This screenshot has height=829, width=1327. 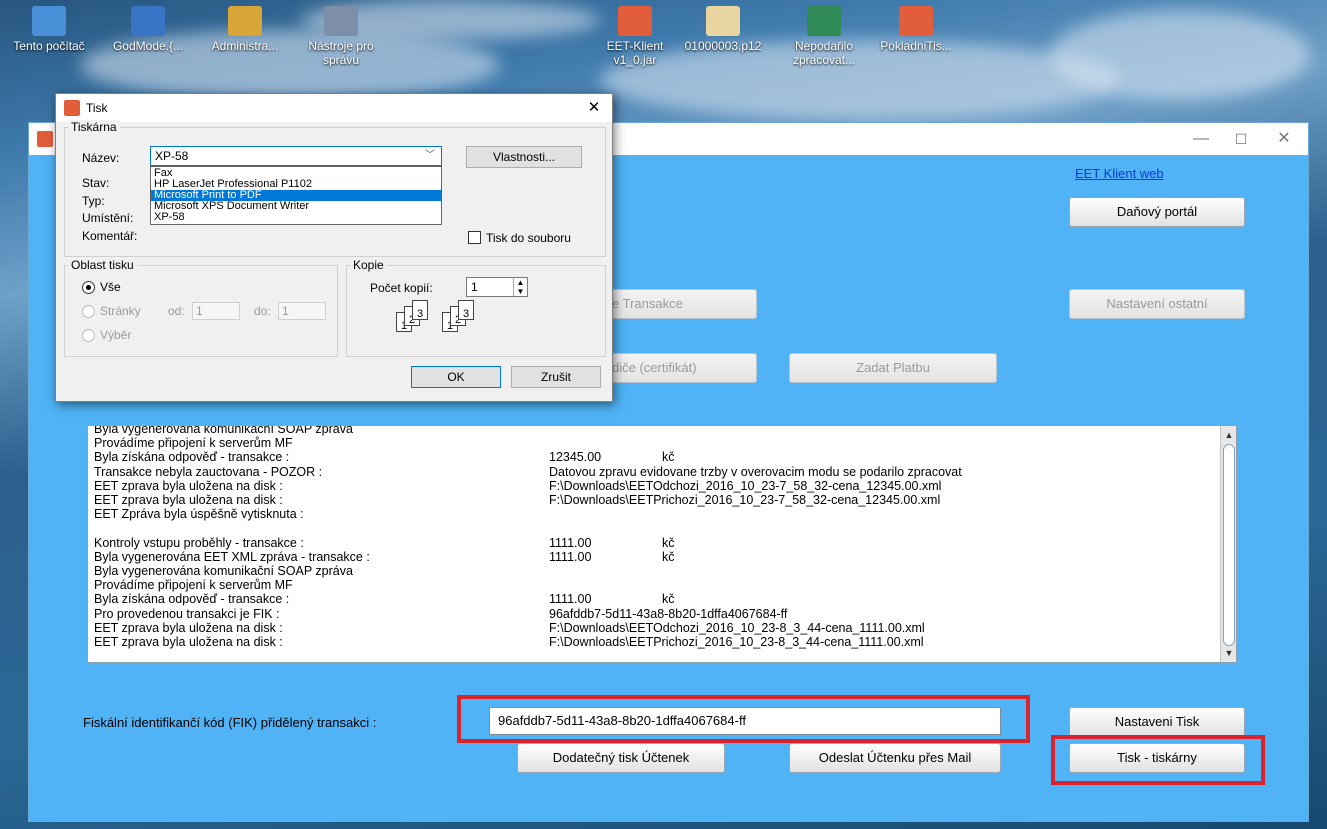 What do you see at coordinates (1157, 722) in the screenshot?
I see `nastaveni-tisk-button: Nastaveni Tisk` at bounding box center [1157, 722].